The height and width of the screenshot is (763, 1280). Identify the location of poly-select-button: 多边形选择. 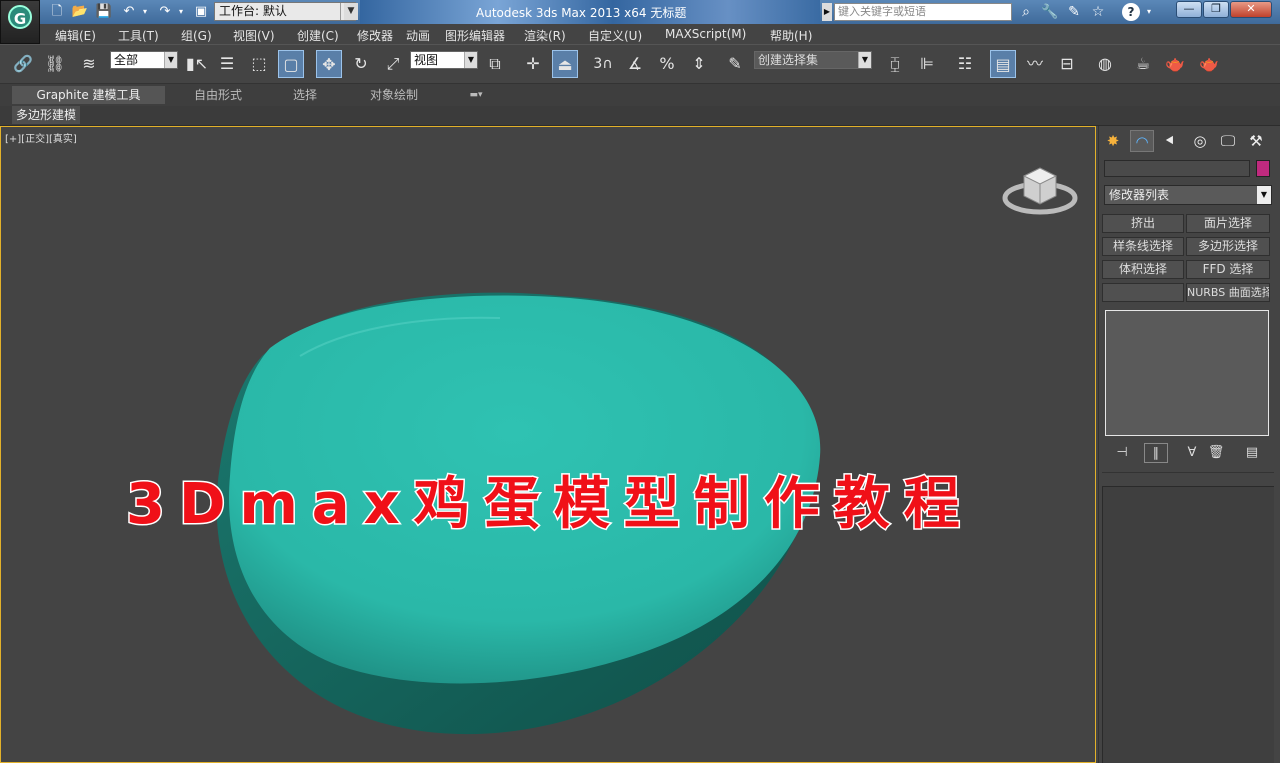
(1228, 246).